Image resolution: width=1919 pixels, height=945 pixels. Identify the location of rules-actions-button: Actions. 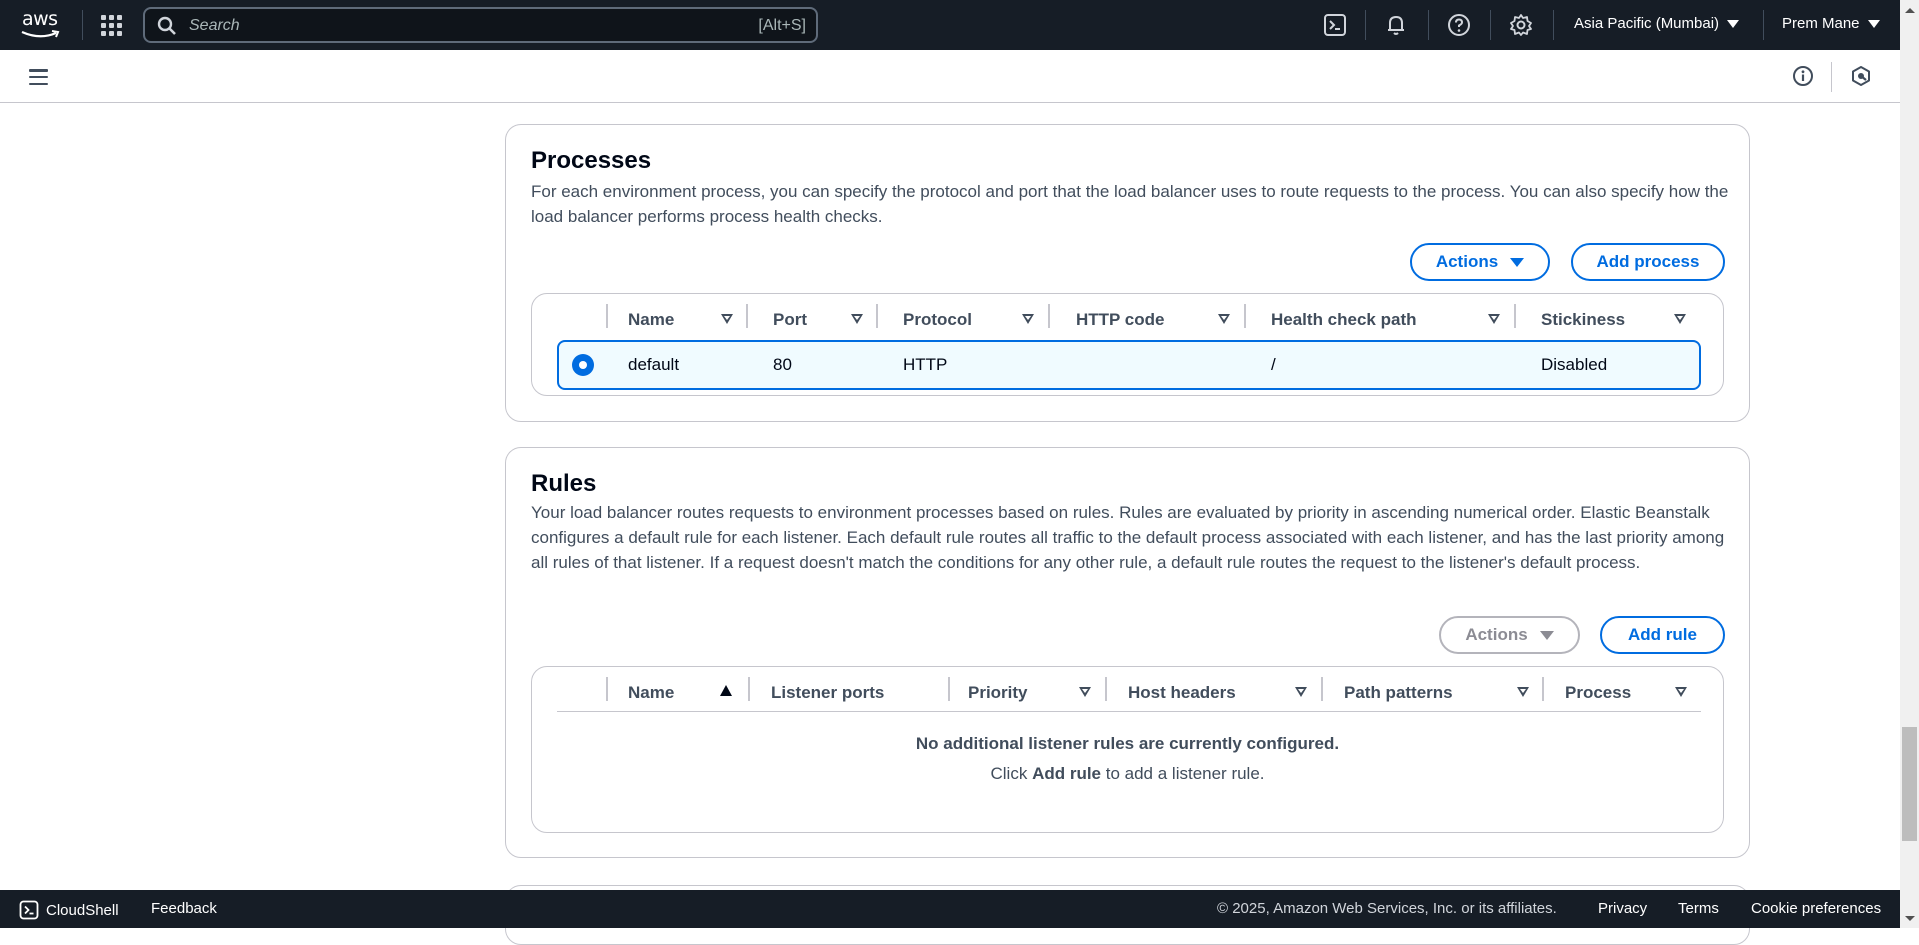
(1509, 635).